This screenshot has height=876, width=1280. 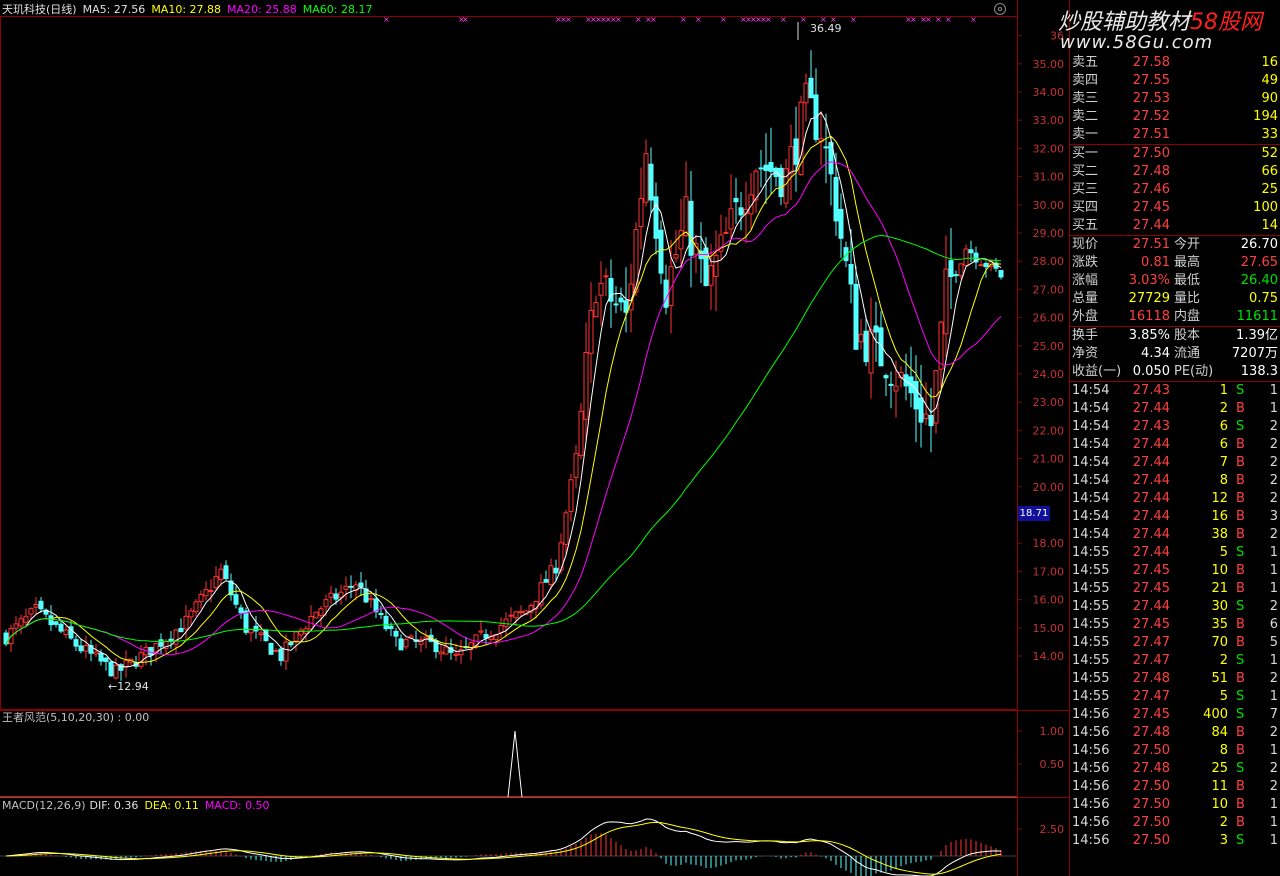 I want to click on close-icon, so click(x=1000, y=9).